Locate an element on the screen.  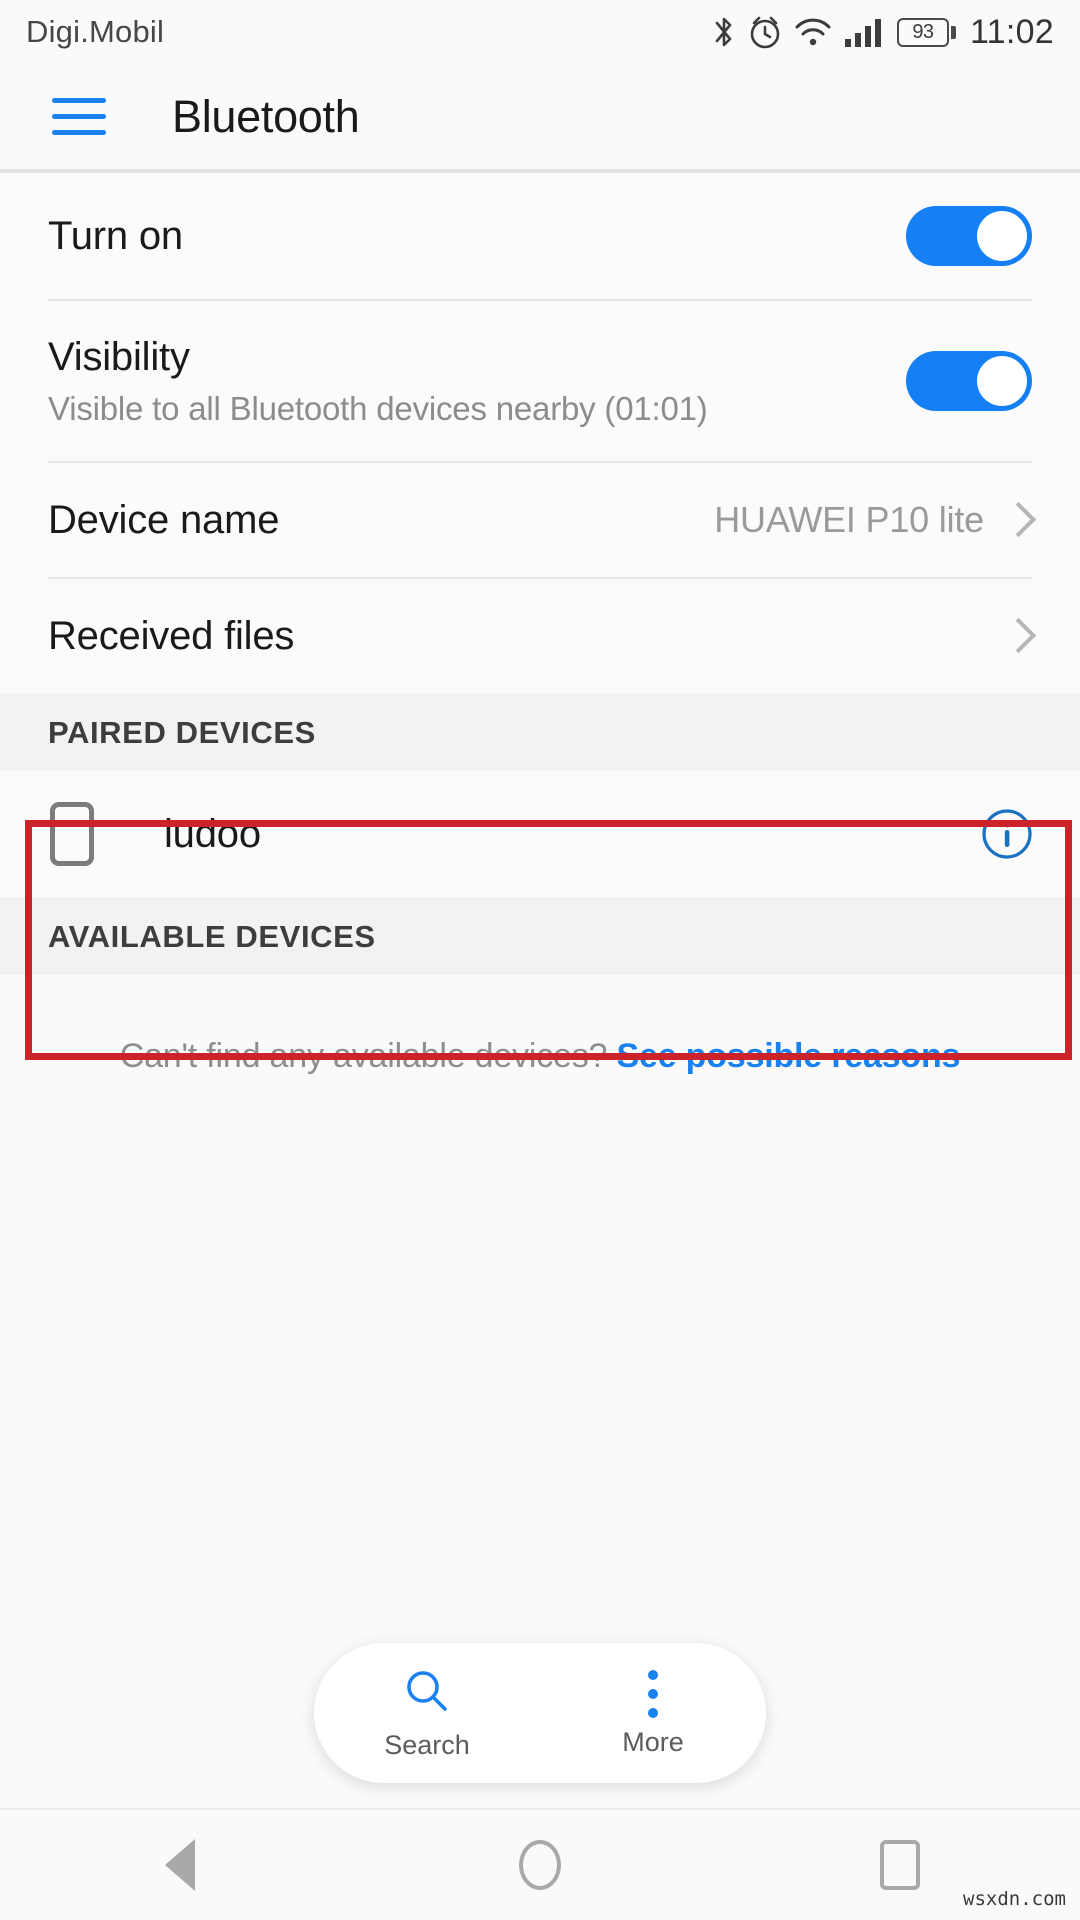
nav-home-button is located at coordinates (540, 1865).